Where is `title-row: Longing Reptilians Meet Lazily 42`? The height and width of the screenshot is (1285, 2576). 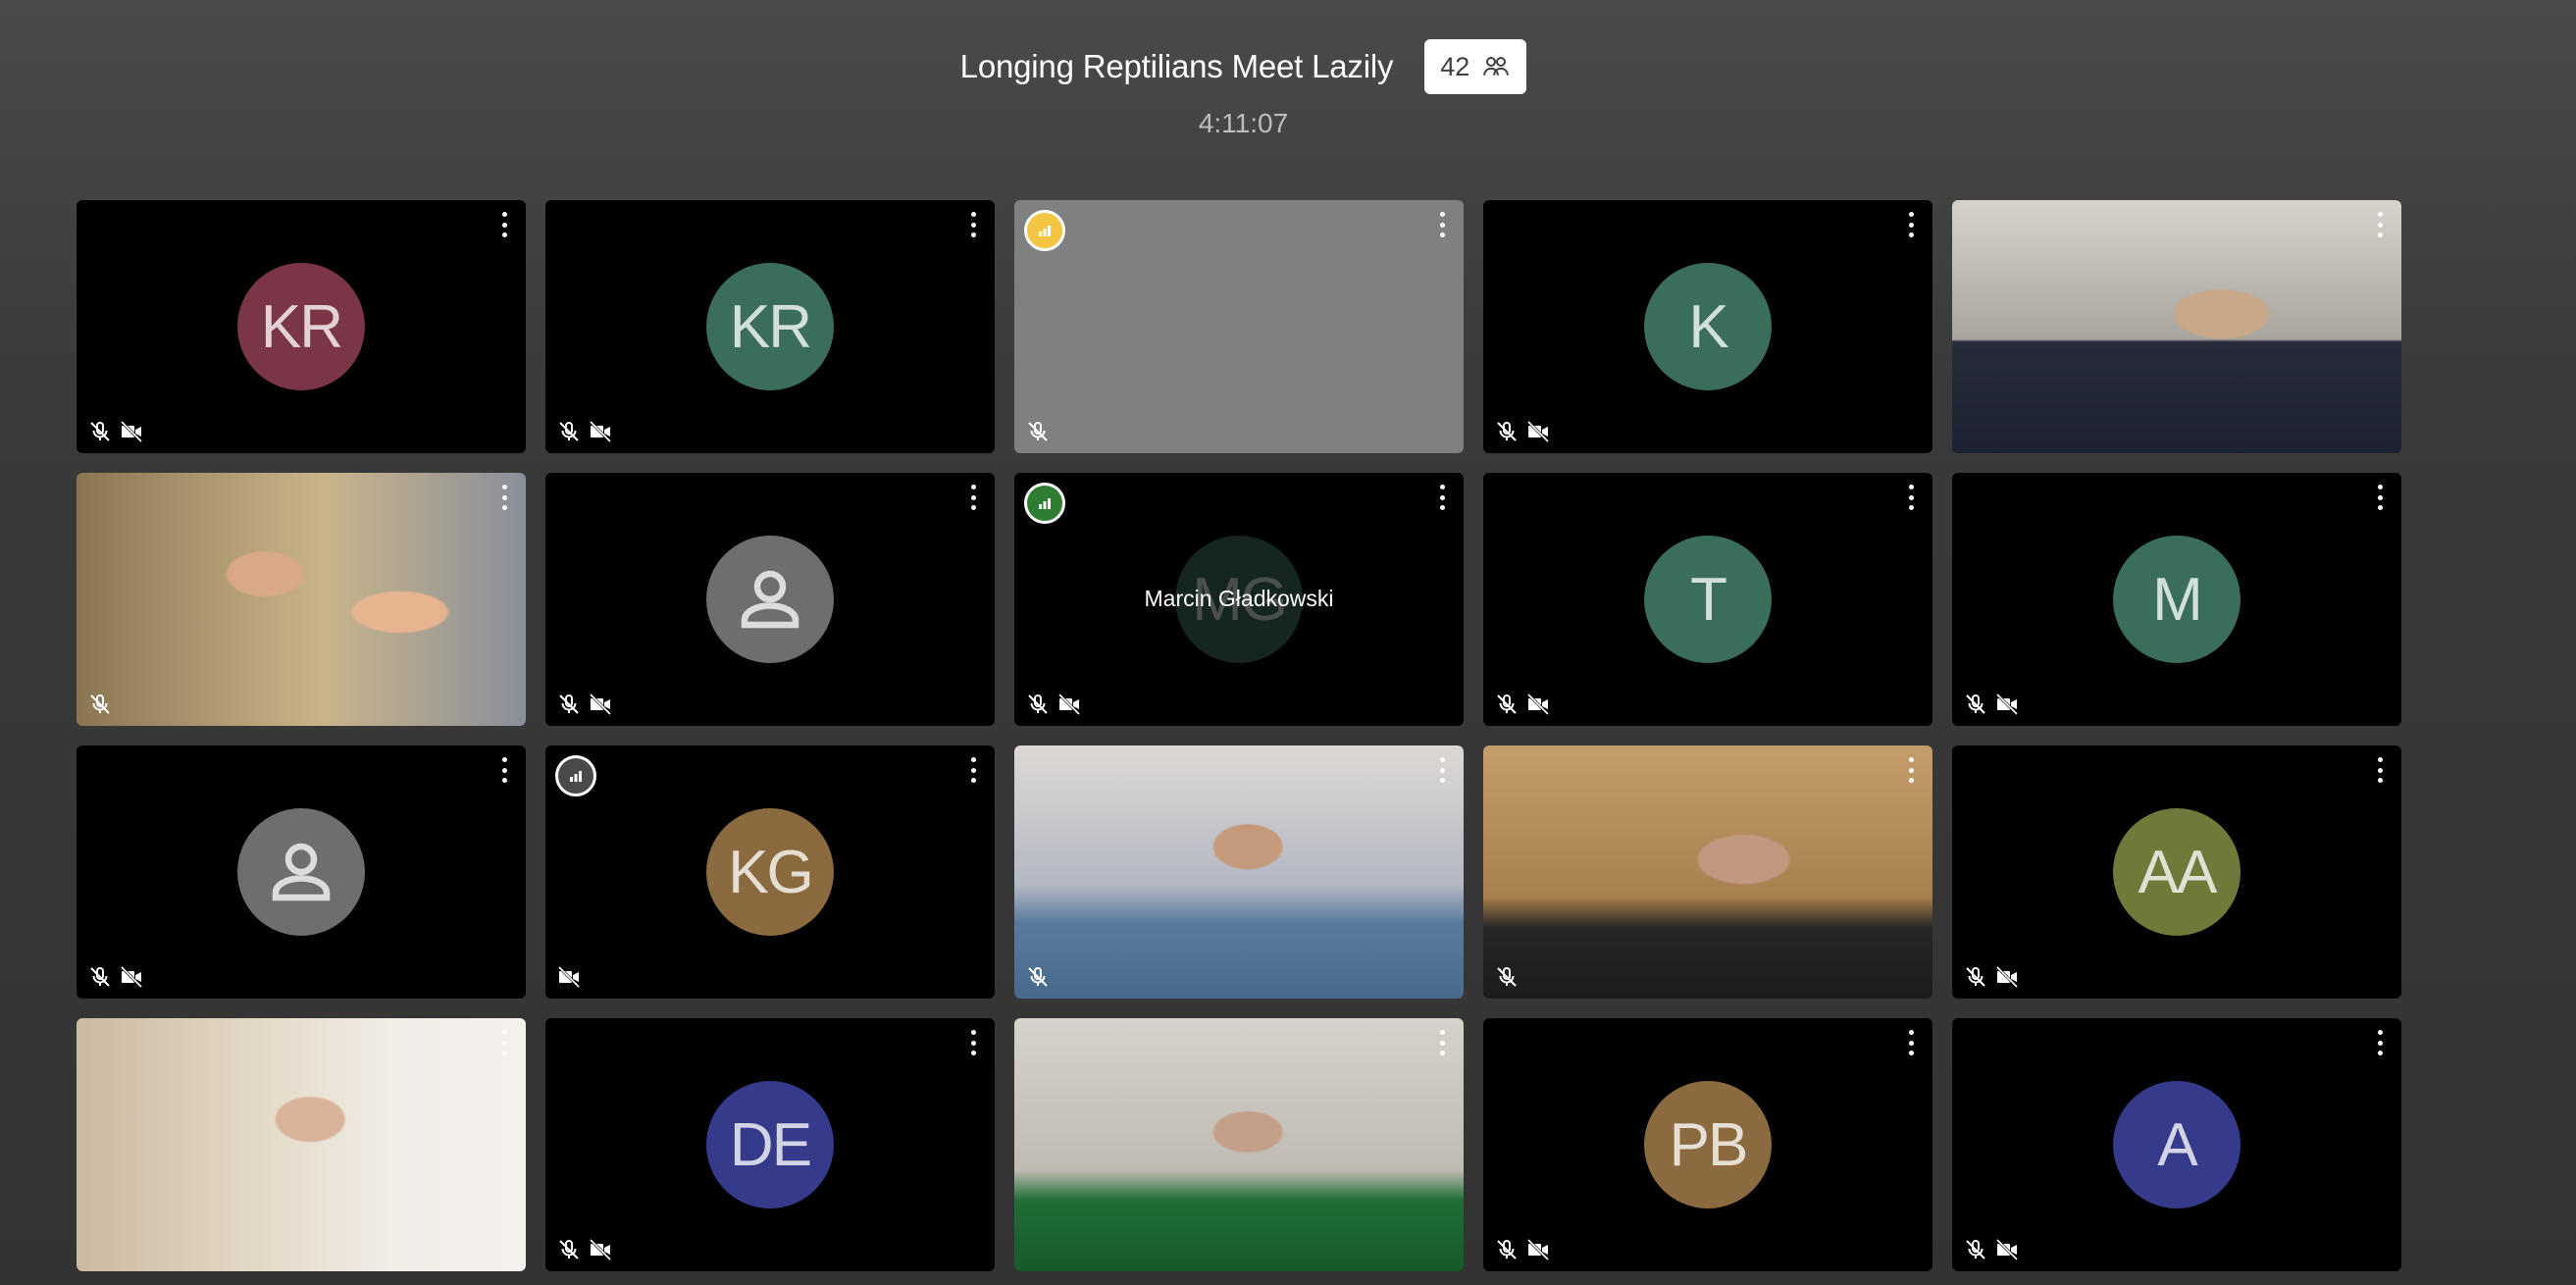 title-row: Longing Reptilians Meet Lazily 42 is located at coordinates (1243, 66).